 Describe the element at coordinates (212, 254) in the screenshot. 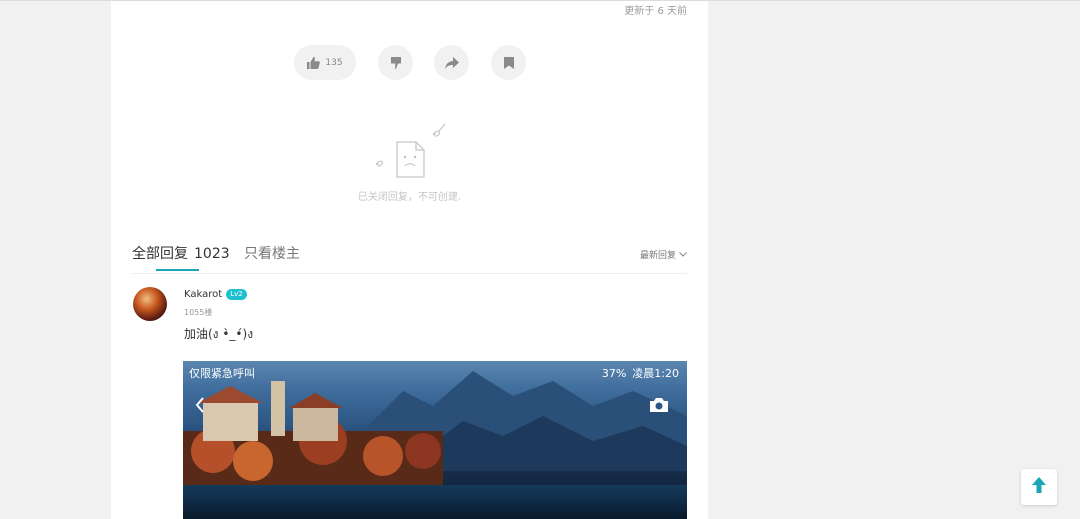

I see `reply-count: 1023` at that location.